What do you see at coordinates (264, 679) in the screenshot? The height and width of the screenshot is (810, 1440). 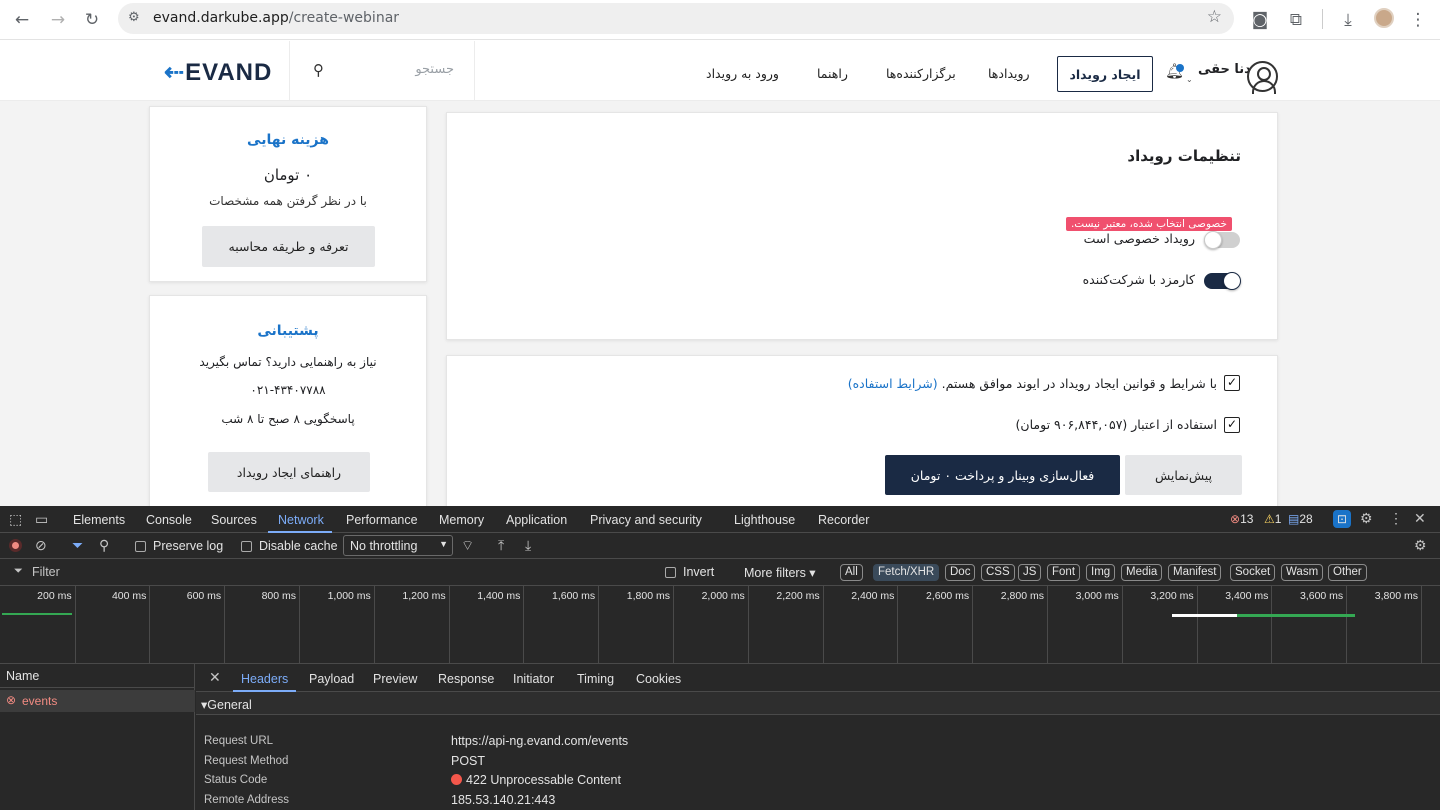 I see `tab-headers: Headers` at bounding box center [264, 679].